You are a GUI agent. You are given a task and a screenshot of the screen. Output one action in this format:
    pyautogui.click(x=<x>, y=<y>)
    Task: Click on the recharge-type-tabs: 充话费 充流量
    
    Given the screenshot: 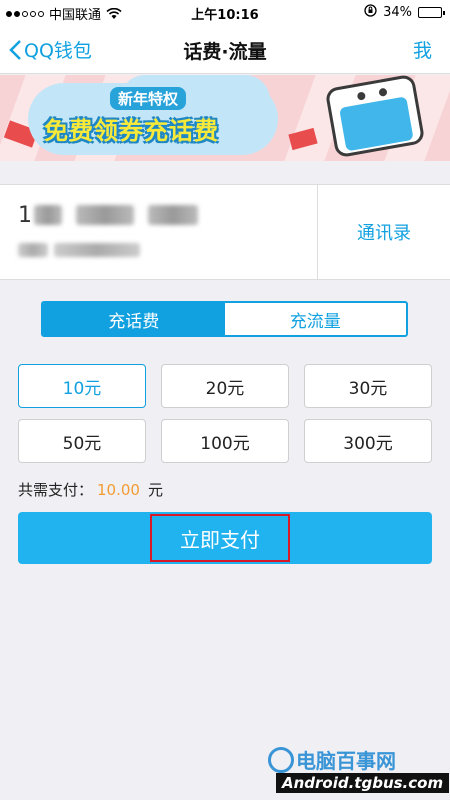 What is the action you would take?
    pyautogui.click(x=224, y=319)
    